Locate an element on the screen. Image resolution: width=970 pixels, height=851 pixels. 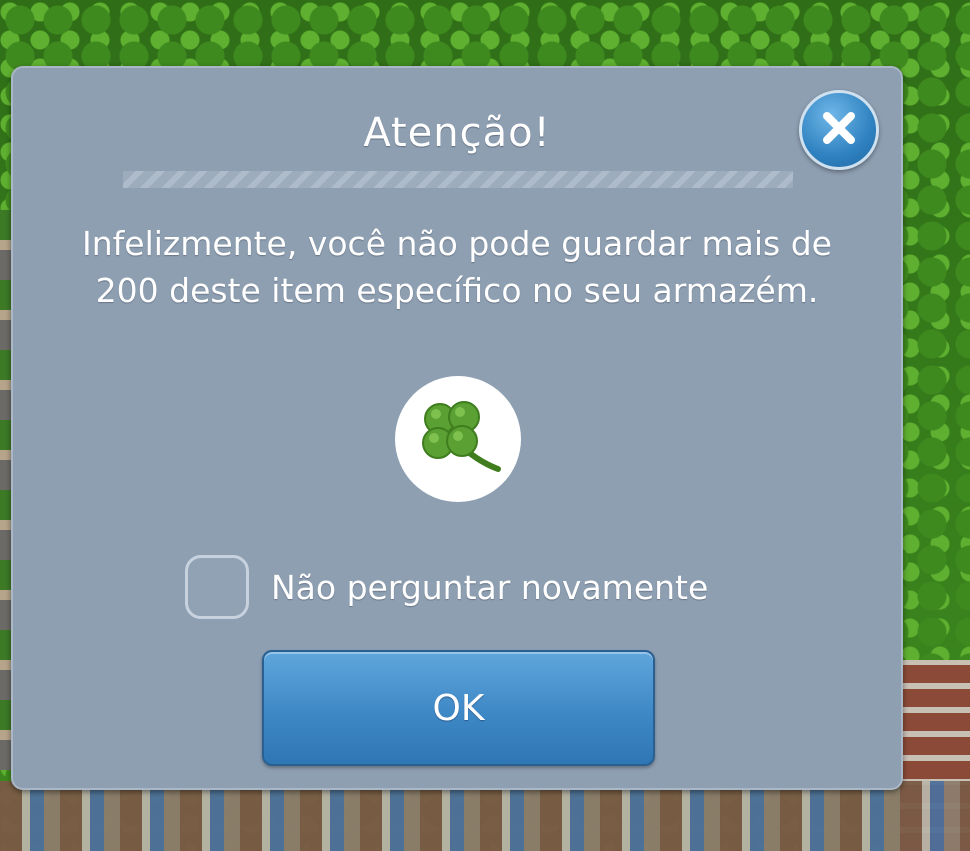
ok-button: OK is located at coordinates (458, 708).